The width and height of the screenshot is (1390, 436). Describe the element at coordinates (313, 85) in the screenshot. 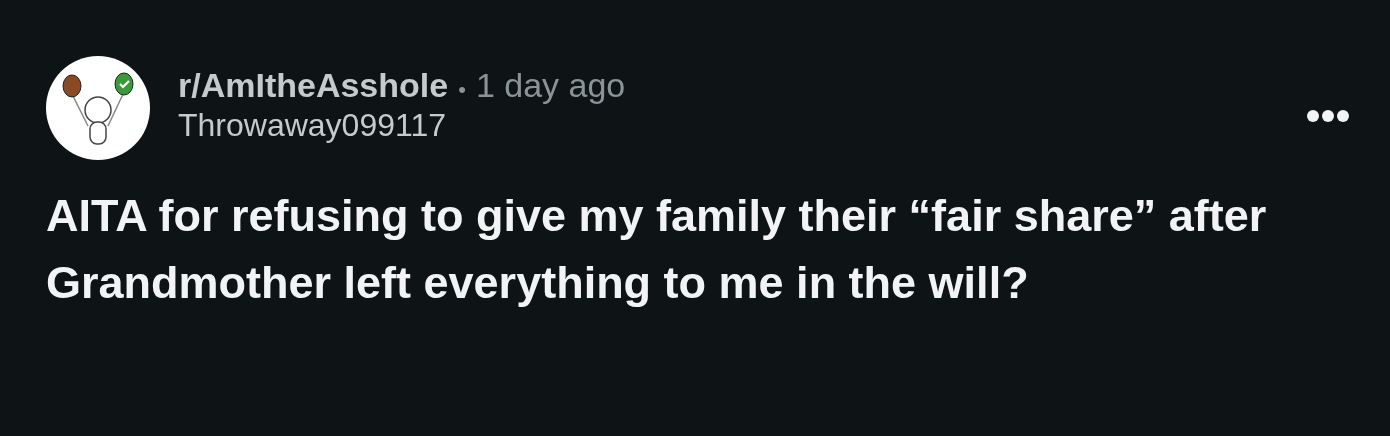

I see `subreddit-link: r/AmItheAsshole` at that location.